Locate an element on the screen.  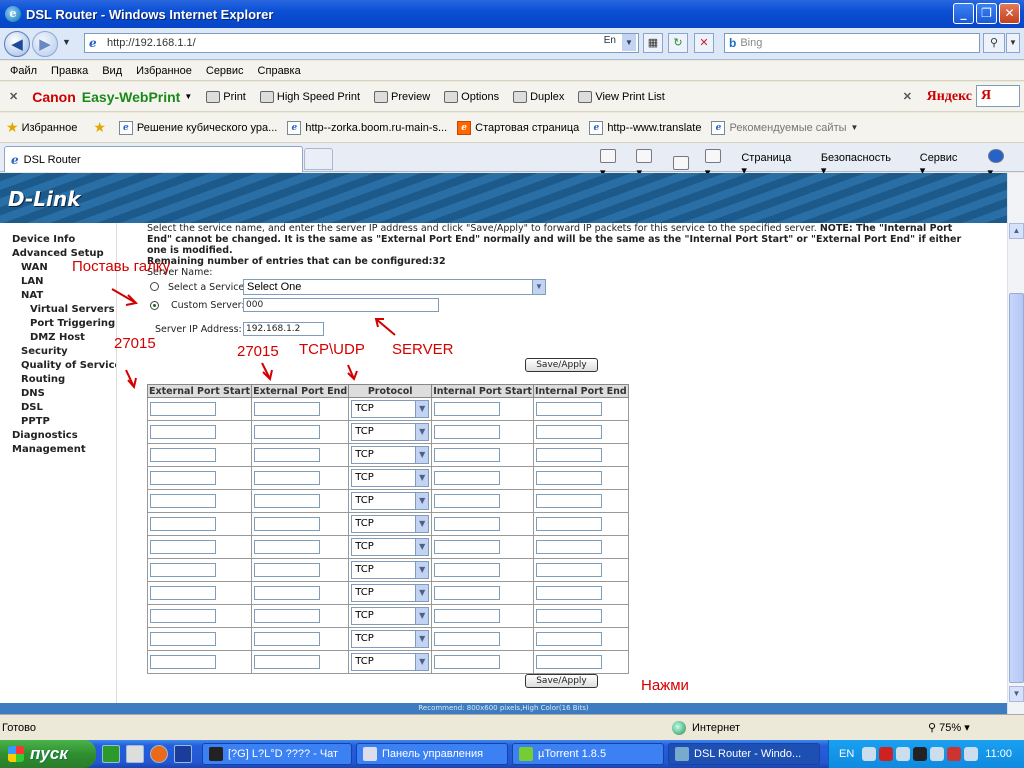
server-ip-input: 192.168.1.2 is located at coordinates (283, 329).